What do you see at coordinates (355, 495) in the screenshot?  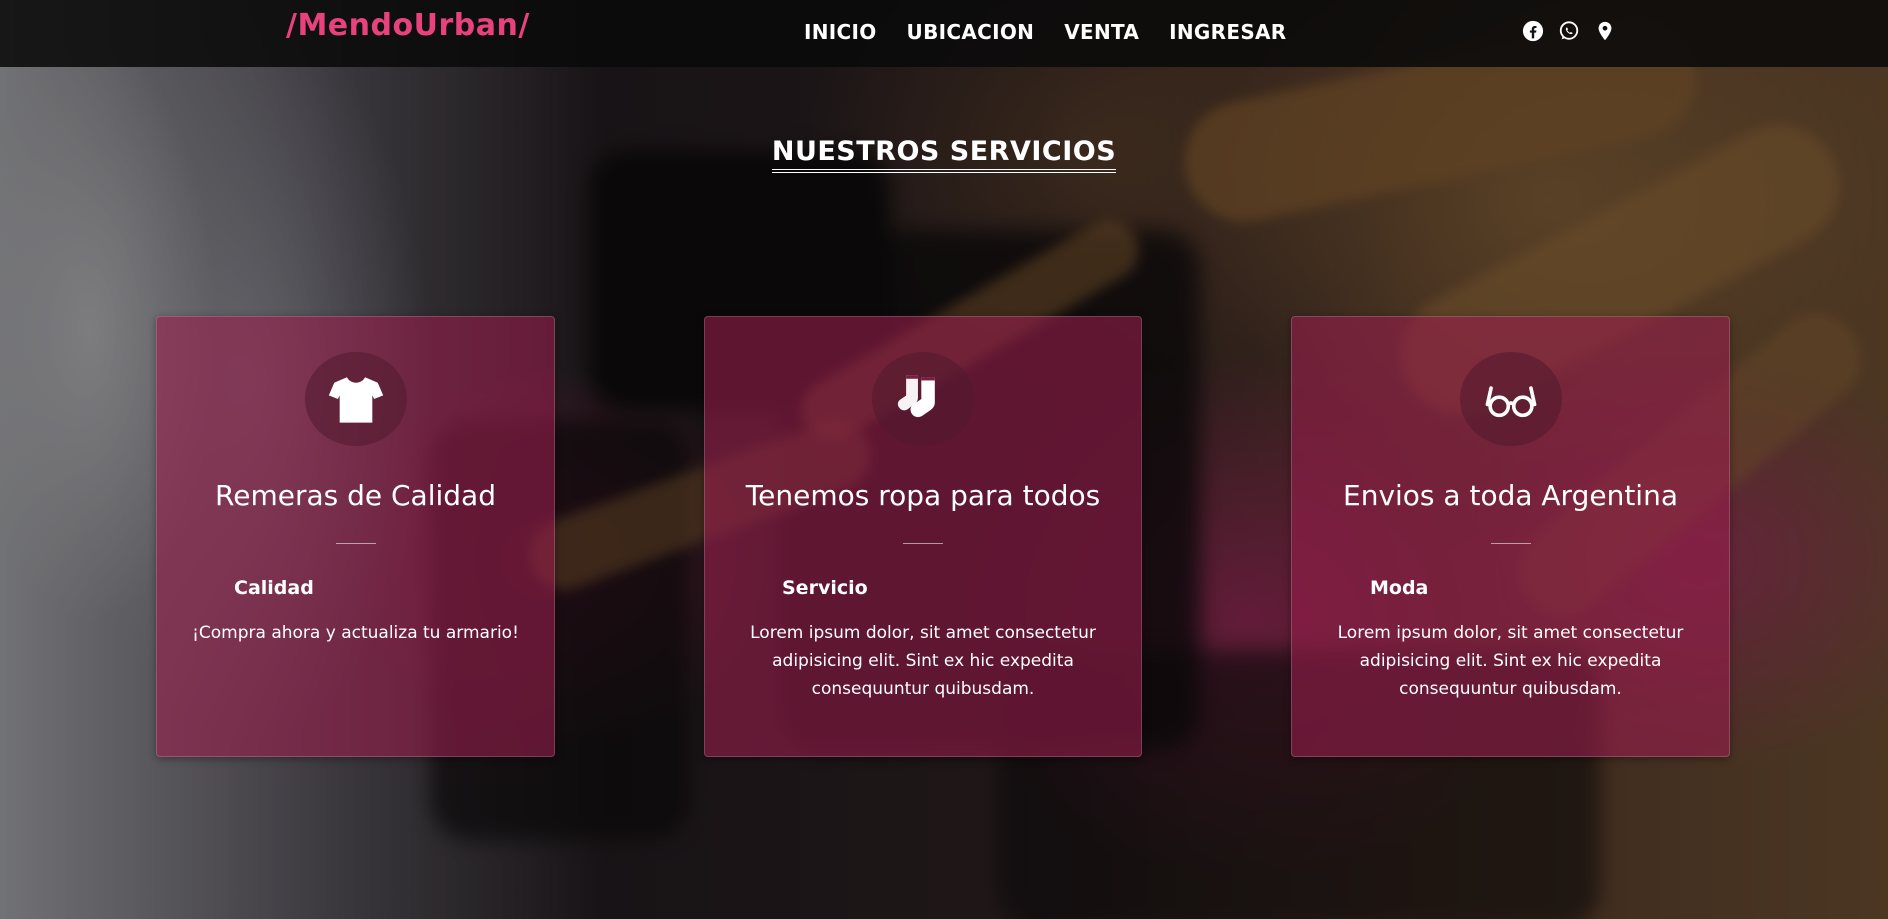 I see `card-title: Remeras de Calidad` at bounding box center [355, 495].